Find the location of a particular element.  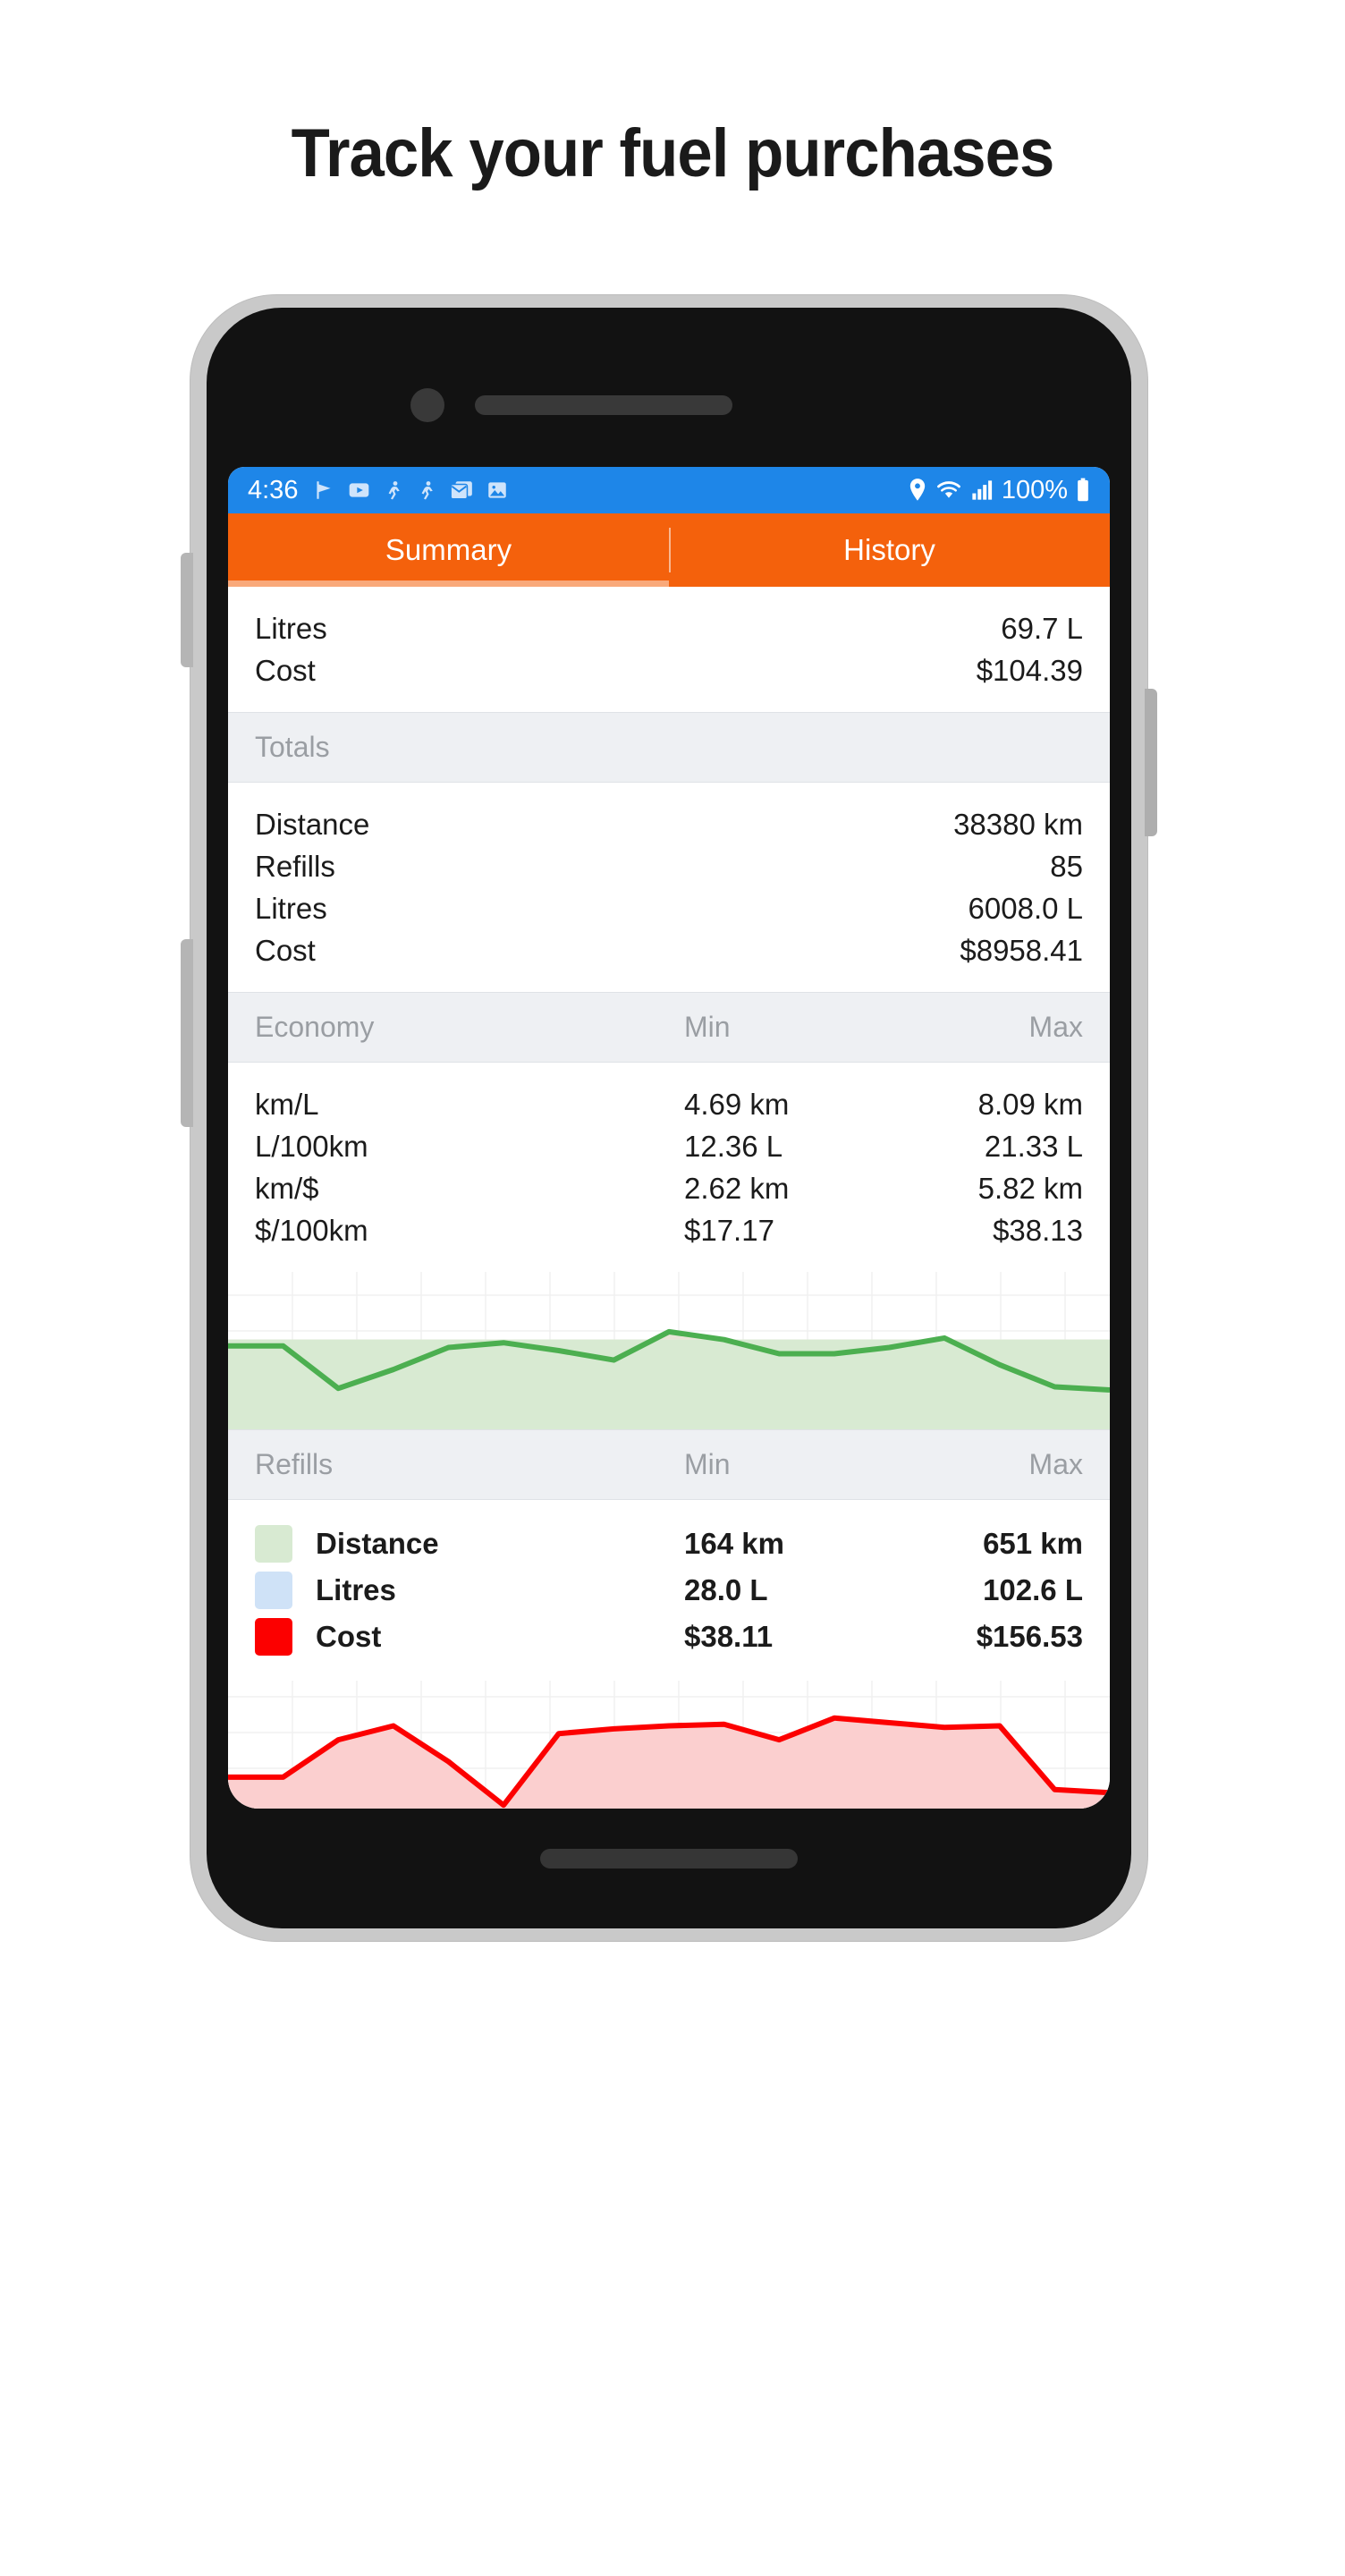

row-value: $104.39 is located at coordinates (1029, 670).